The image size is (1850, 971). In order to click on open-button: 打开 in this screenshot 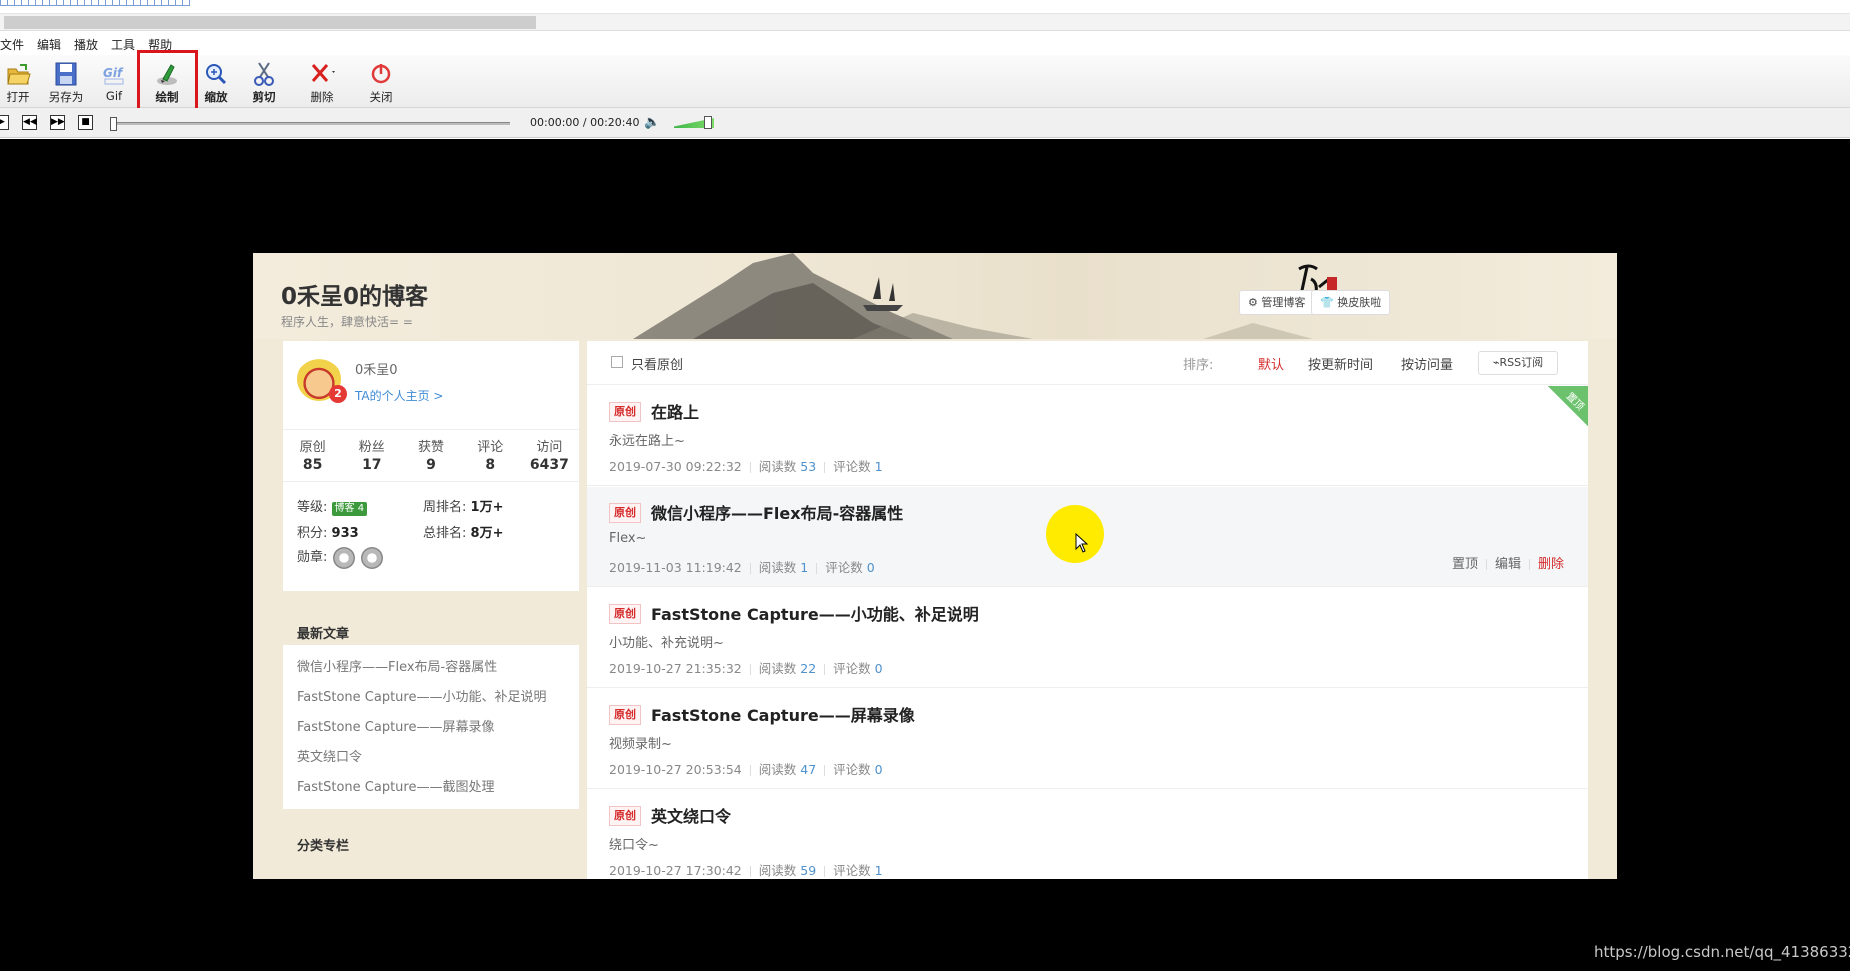, I will do `click(21, 82)`.